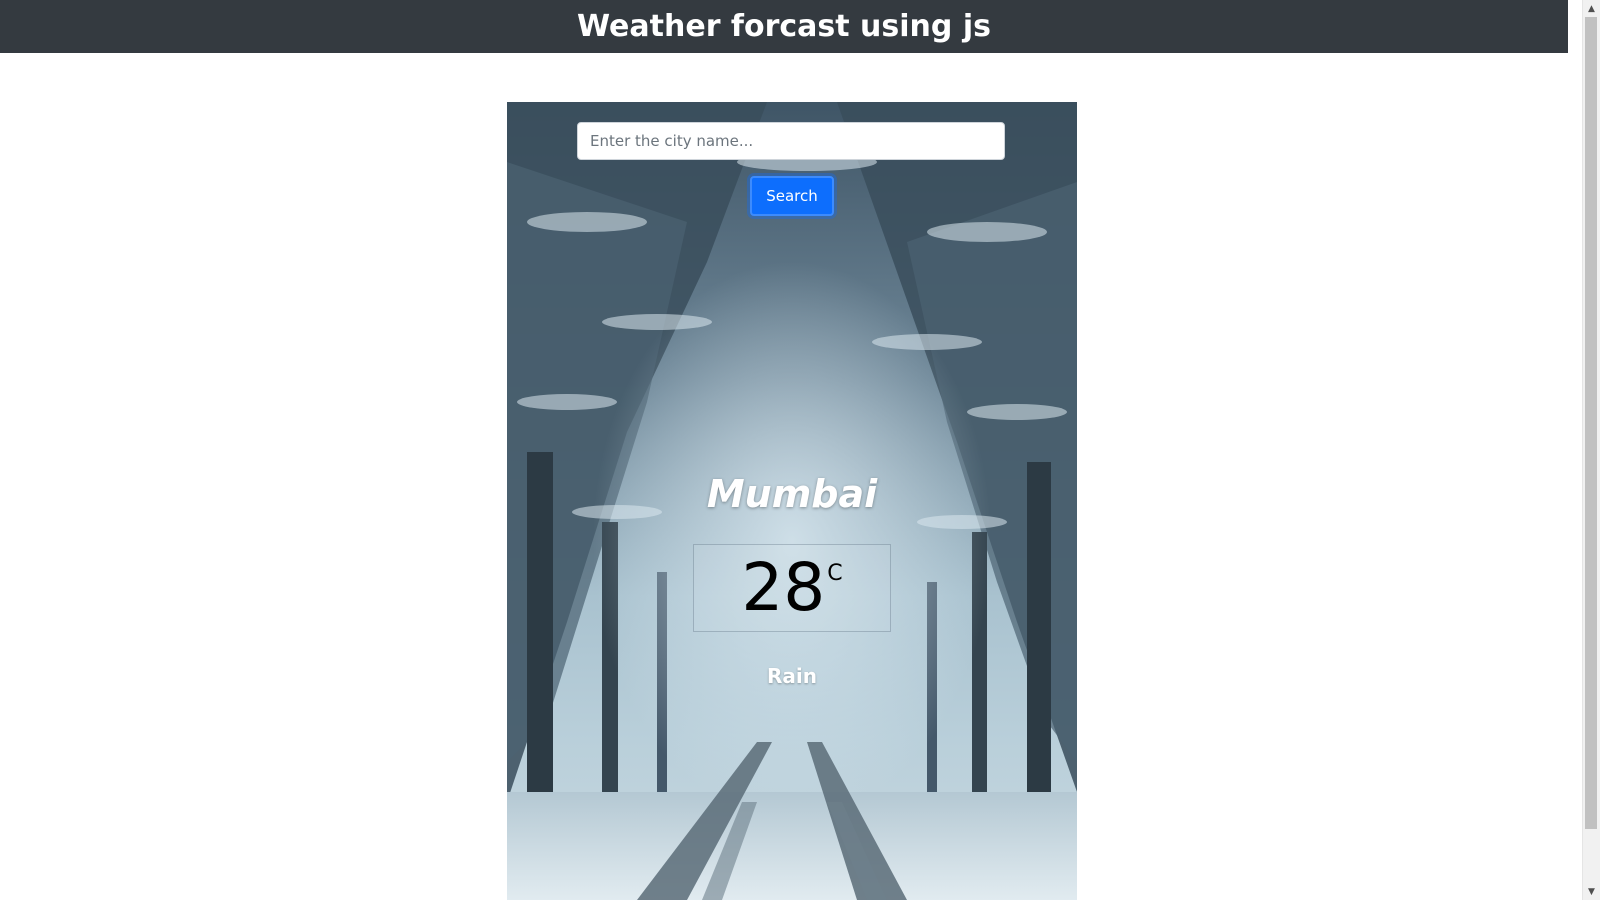 The image size is (1600, 900). I want to click on weather-condition: Rain, so click(792, 676).